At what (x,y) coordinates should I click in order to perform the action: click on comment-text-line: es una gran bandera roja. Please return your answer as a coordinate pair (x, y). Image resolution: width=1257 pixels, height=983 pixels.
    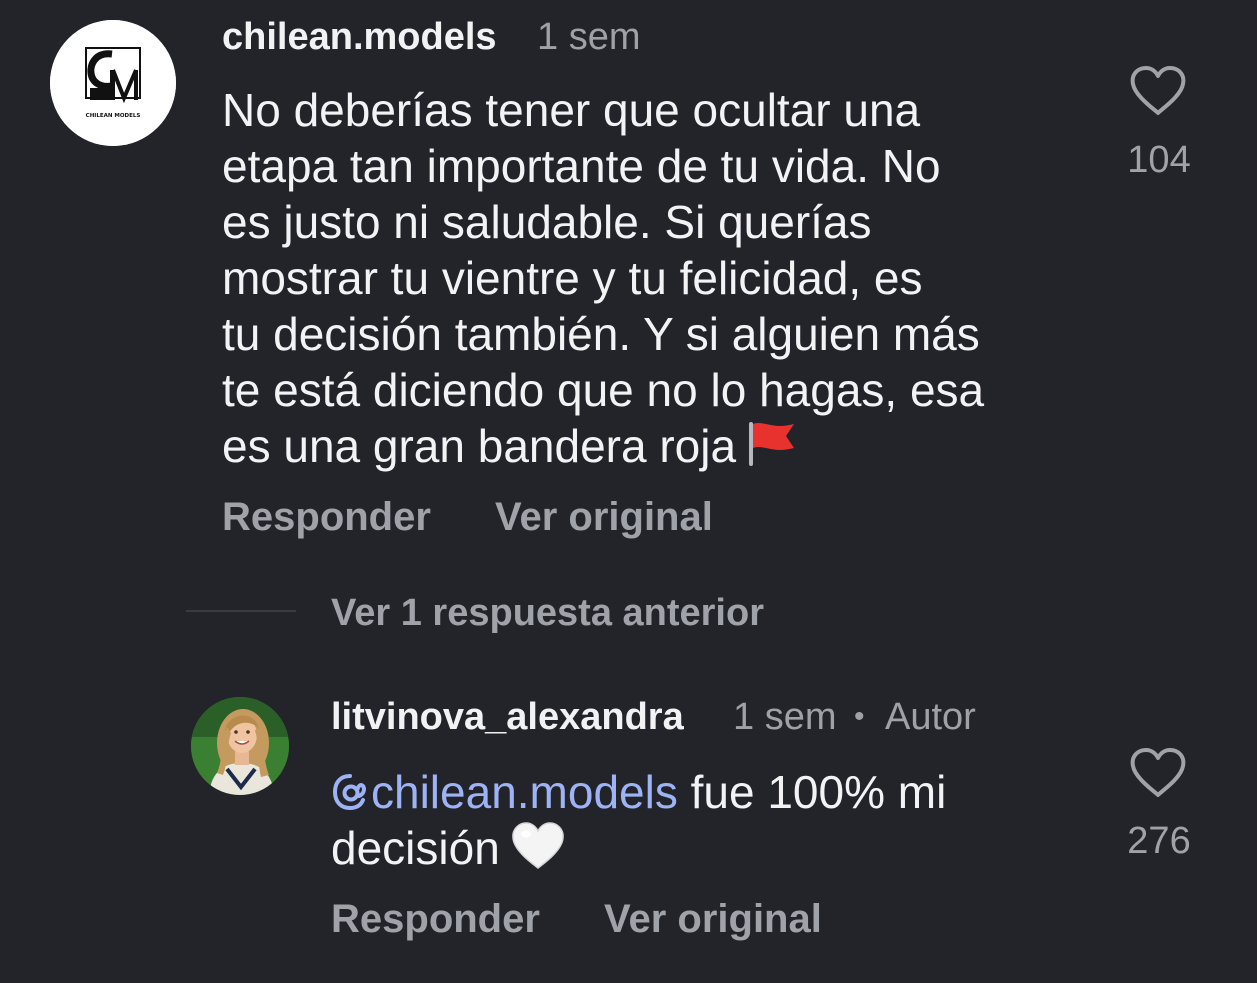
    Looking at the image, I should click on (479, 446).